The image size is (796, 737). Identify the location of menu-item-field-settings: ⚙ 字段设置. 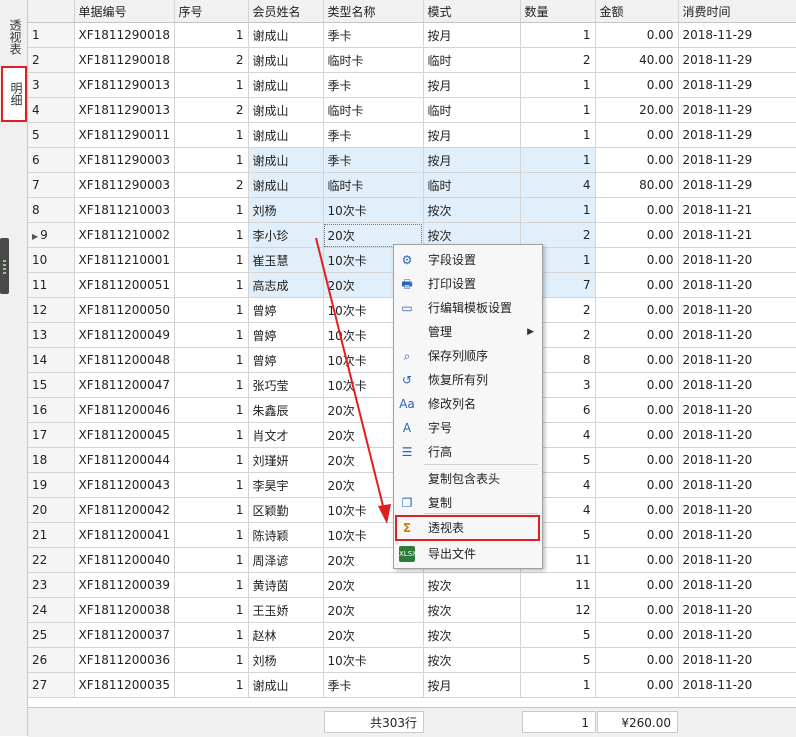
(468, 260).